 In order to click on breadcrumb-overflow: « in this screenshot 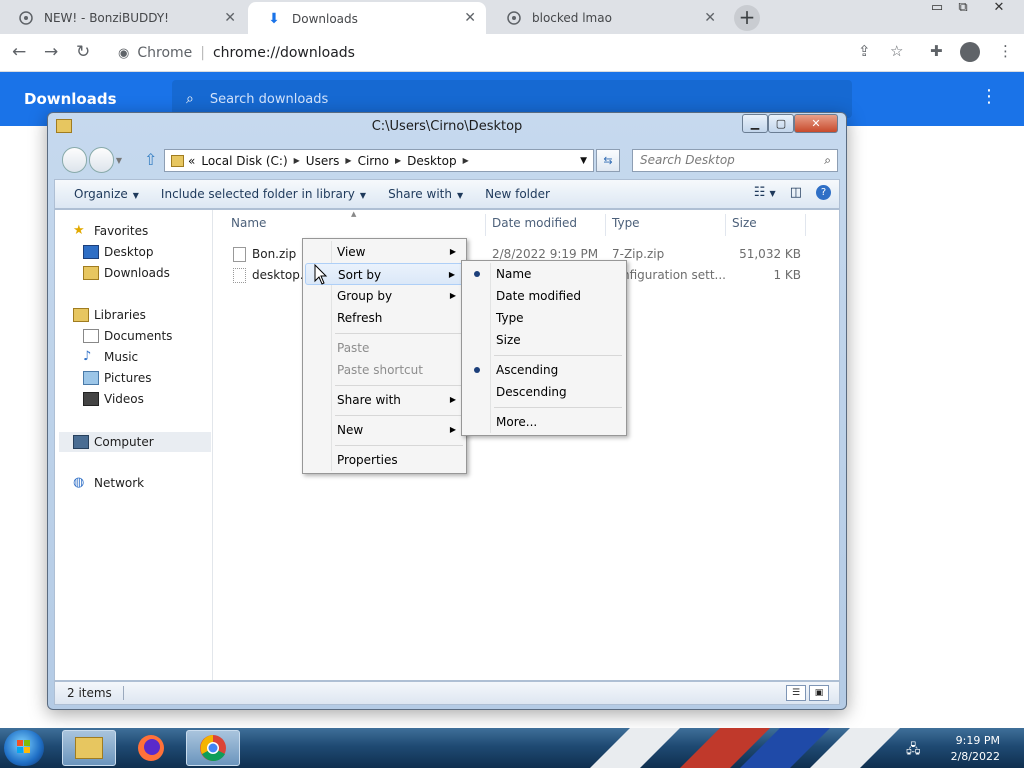, I will do `click(191, 161)`.